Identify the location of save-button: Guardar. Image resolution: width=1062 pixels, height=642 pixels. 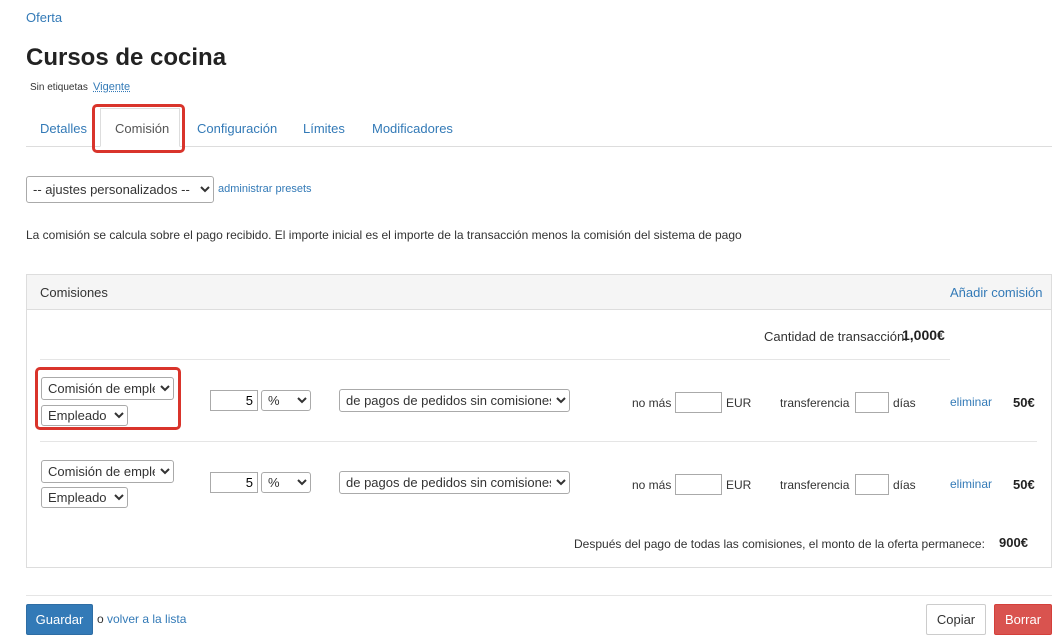
(59, 619).